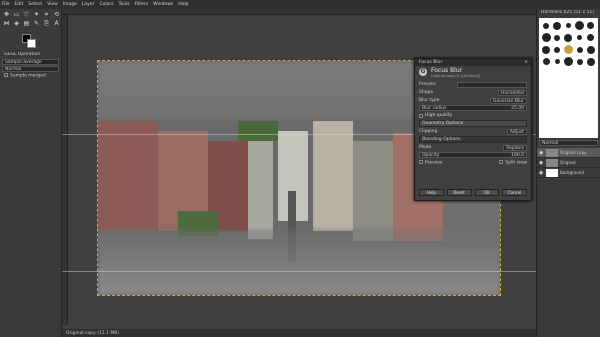 The image size is (600, 337). Describe the element at coordinates (299, 271) in the screenshot. I see `guide-line` at that location.